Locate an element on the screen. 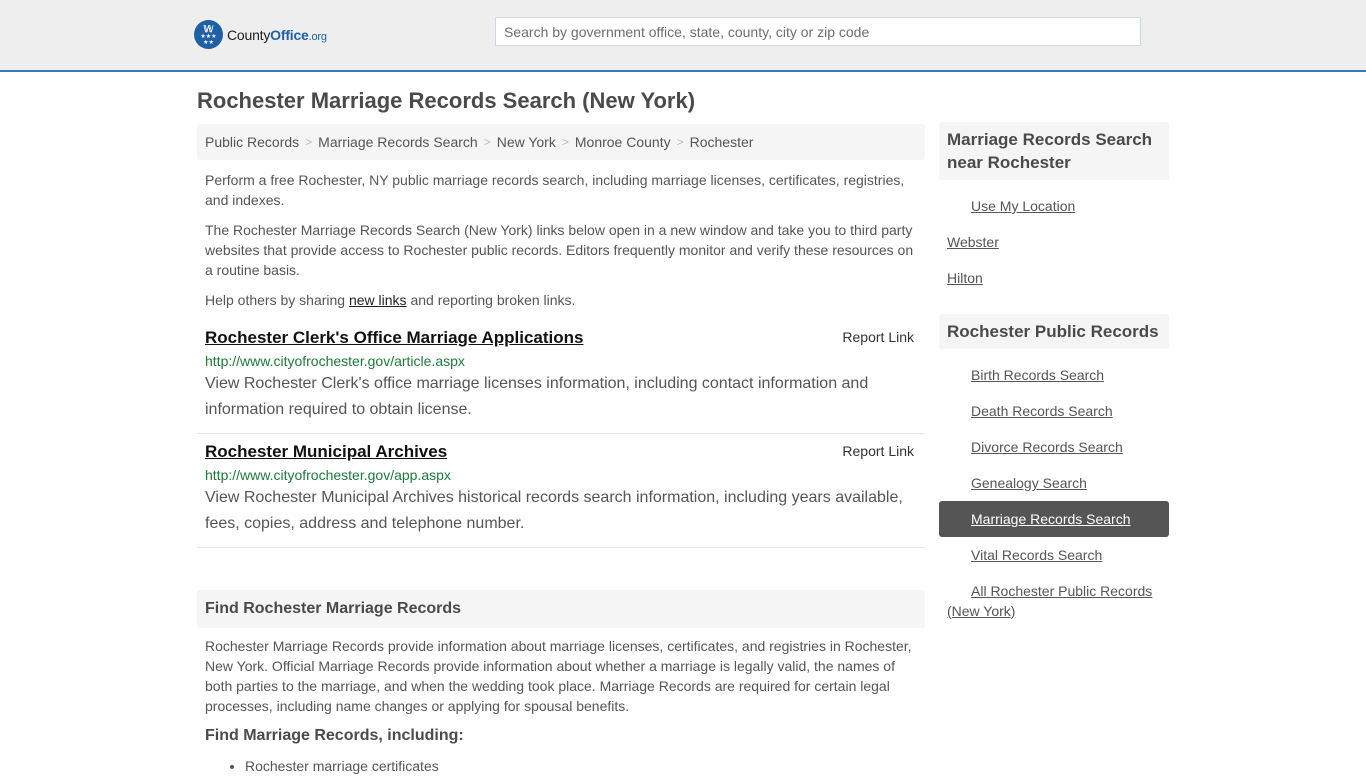 This screenshot has height=776, width=1366. sidebar-item-birth-records: Birth Records Search is located at coordinates (1054, 375).